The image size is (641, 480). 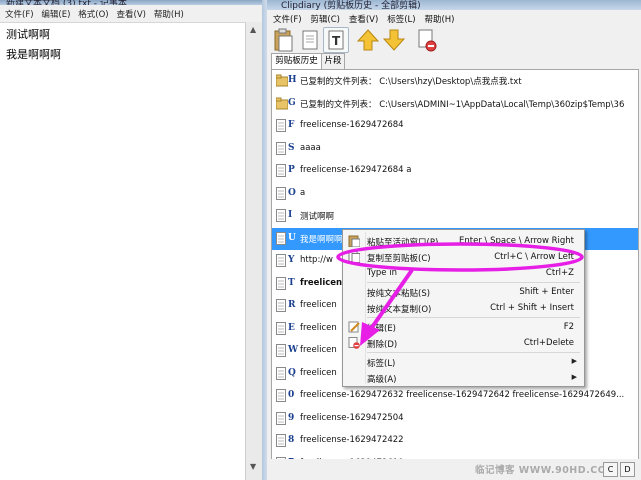 What do you see at coordinates (546, 292) in the screenshot?
I see `menu-item-shortcut: Shift + Enter` at bounding box center [546, 292].